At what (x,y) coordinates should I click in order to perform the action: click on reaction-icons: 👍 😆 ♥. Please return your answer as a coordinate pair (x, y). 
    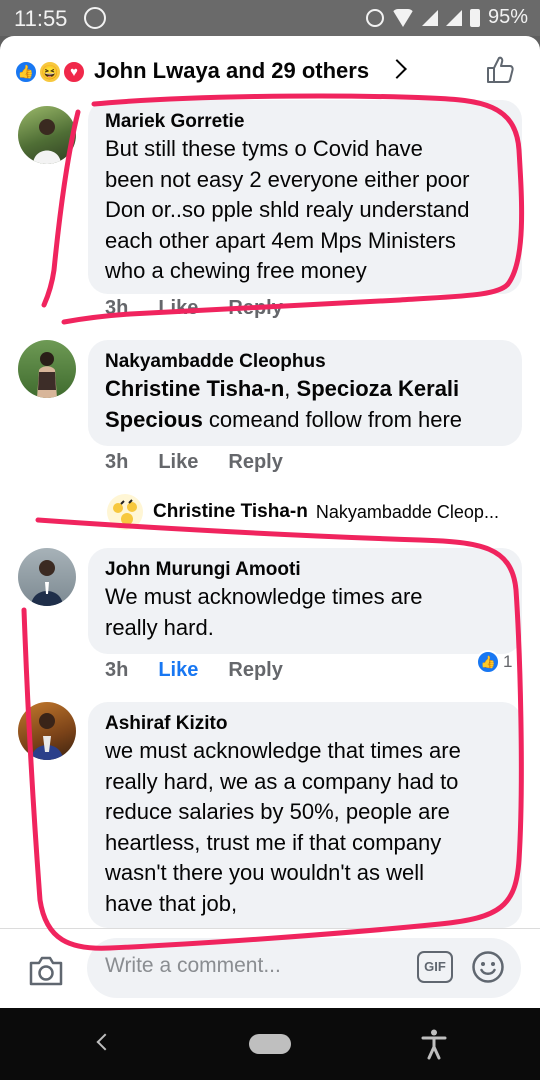
    Looking at the image, I should click on (52, 72).